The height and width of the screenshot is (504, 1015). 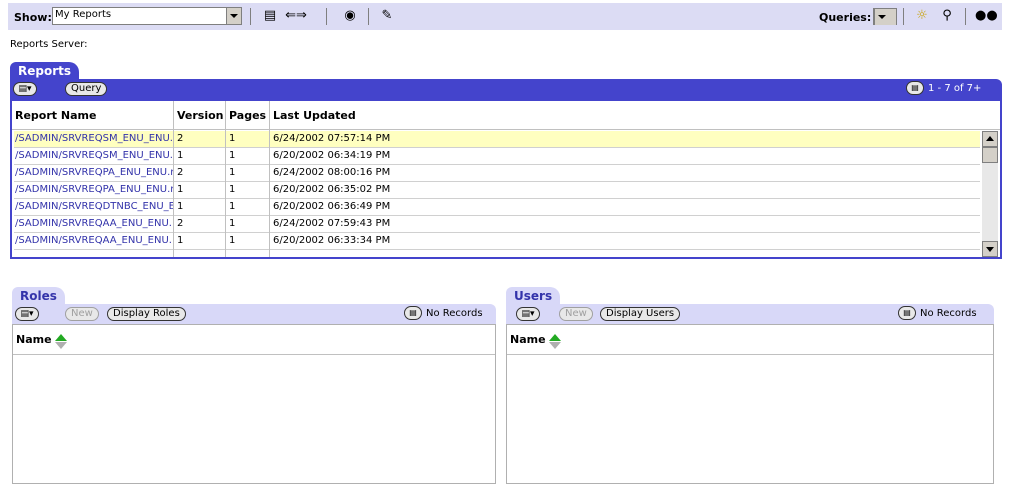 What do you see at coordinates (948, 313) in the screenshot?
I see `users-record-count: No Records` at bounding box center [948, 313].